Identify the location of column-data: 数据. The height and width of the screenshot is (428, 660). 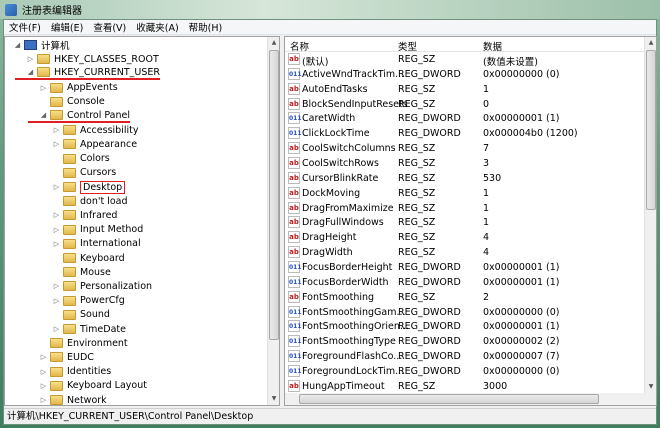
(492, 46).